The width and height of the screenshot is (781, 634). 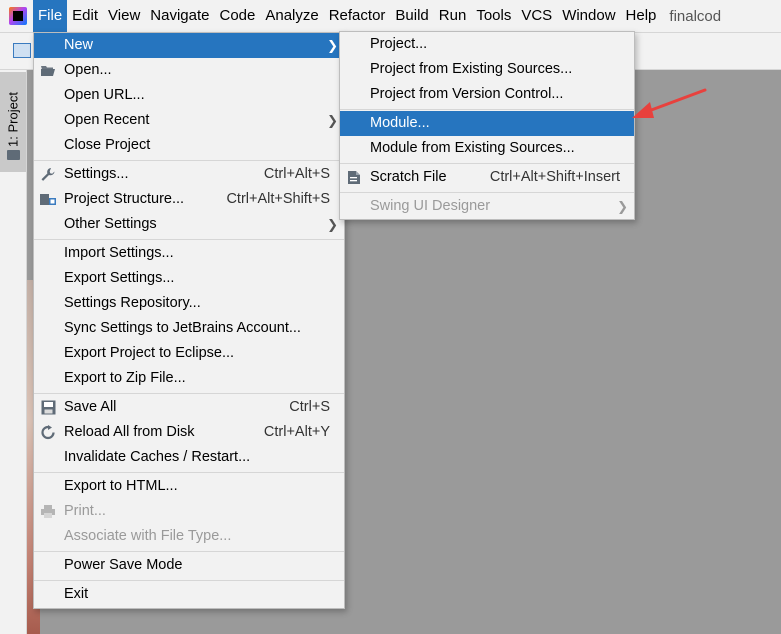 I want to click on menu-navigate: Navigate, so click(x=179, y=16).